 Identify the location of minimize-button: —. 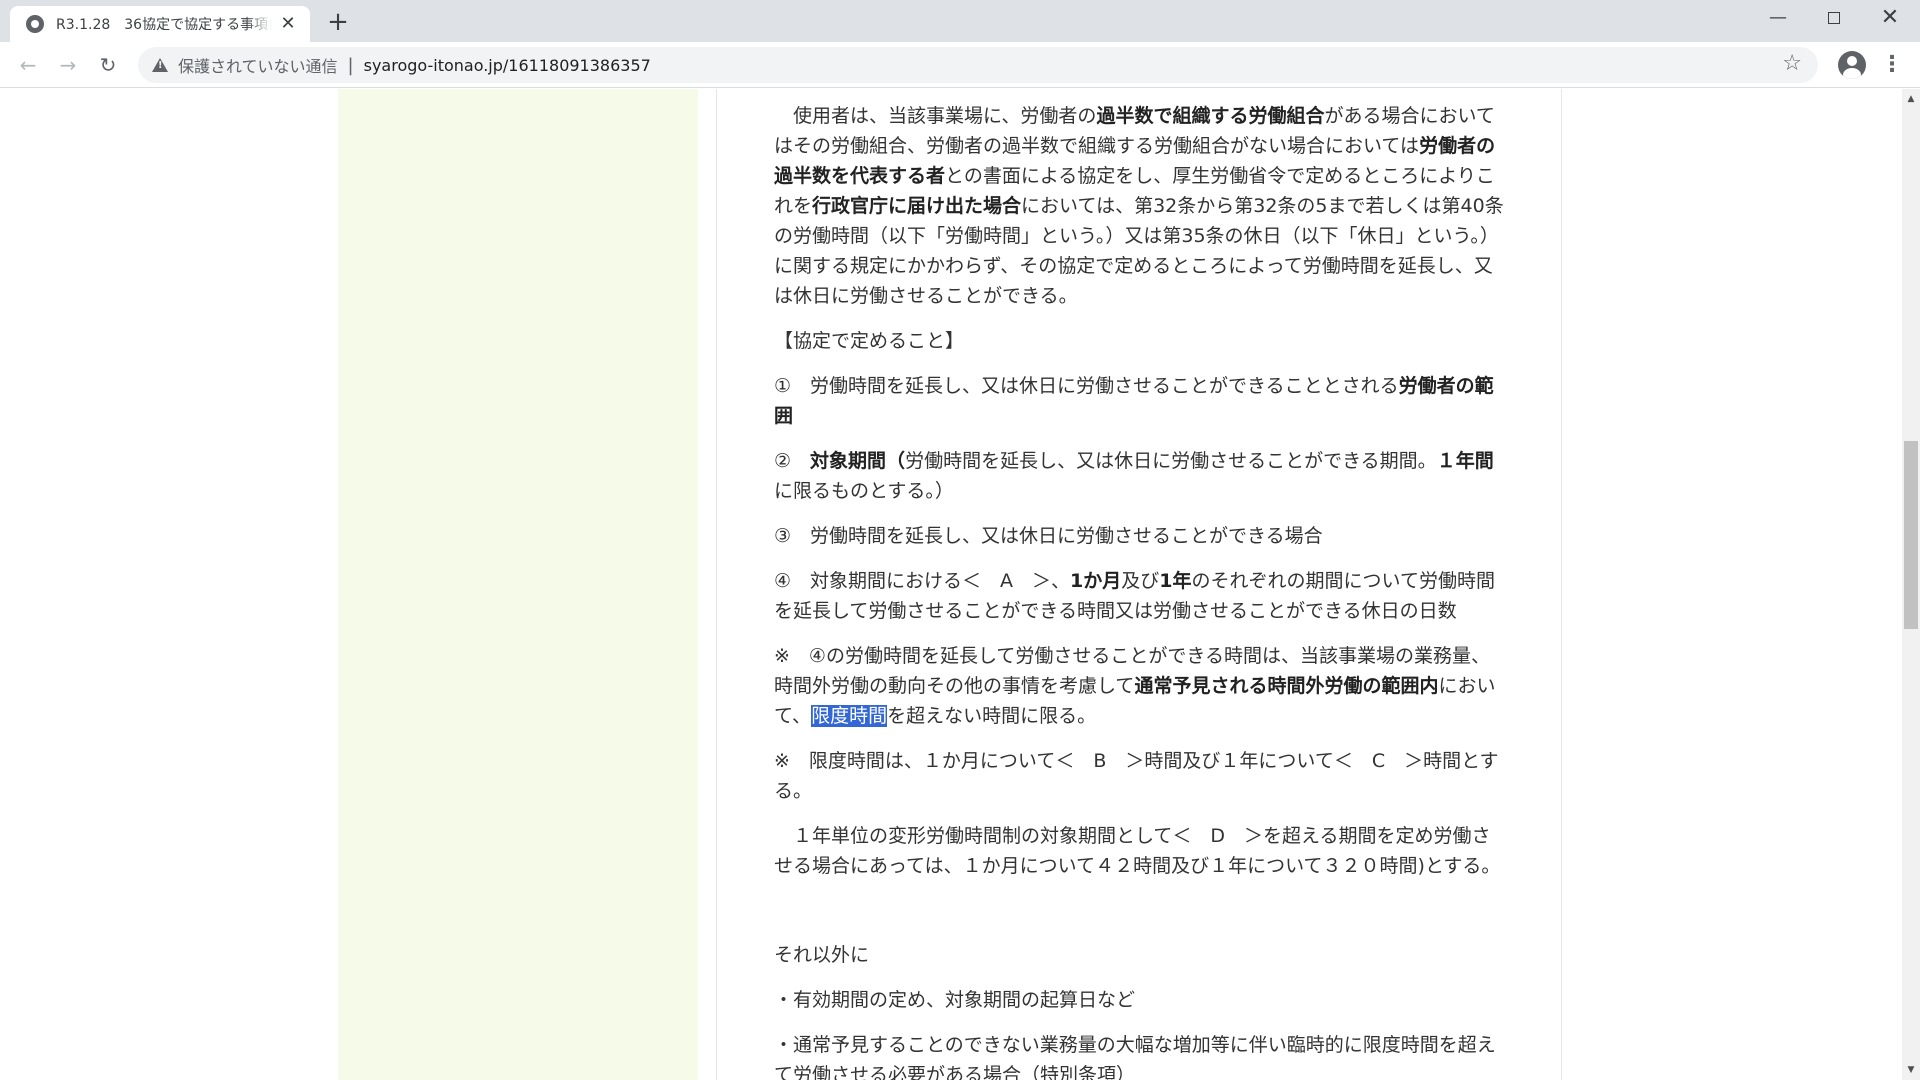
(1778, 18).